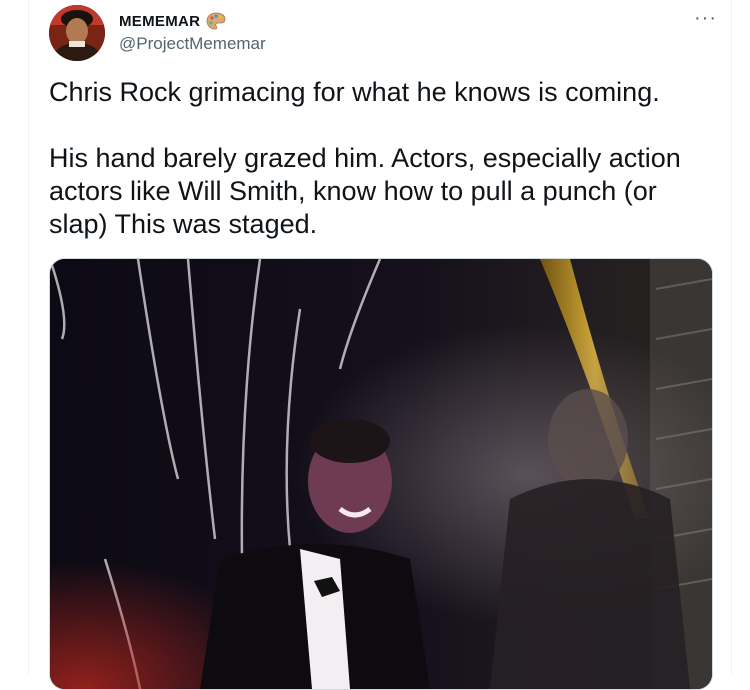  Describe the element at coordinates (192, 44) in the screenshot. I see `handle: @ProjectMememar` at that location.